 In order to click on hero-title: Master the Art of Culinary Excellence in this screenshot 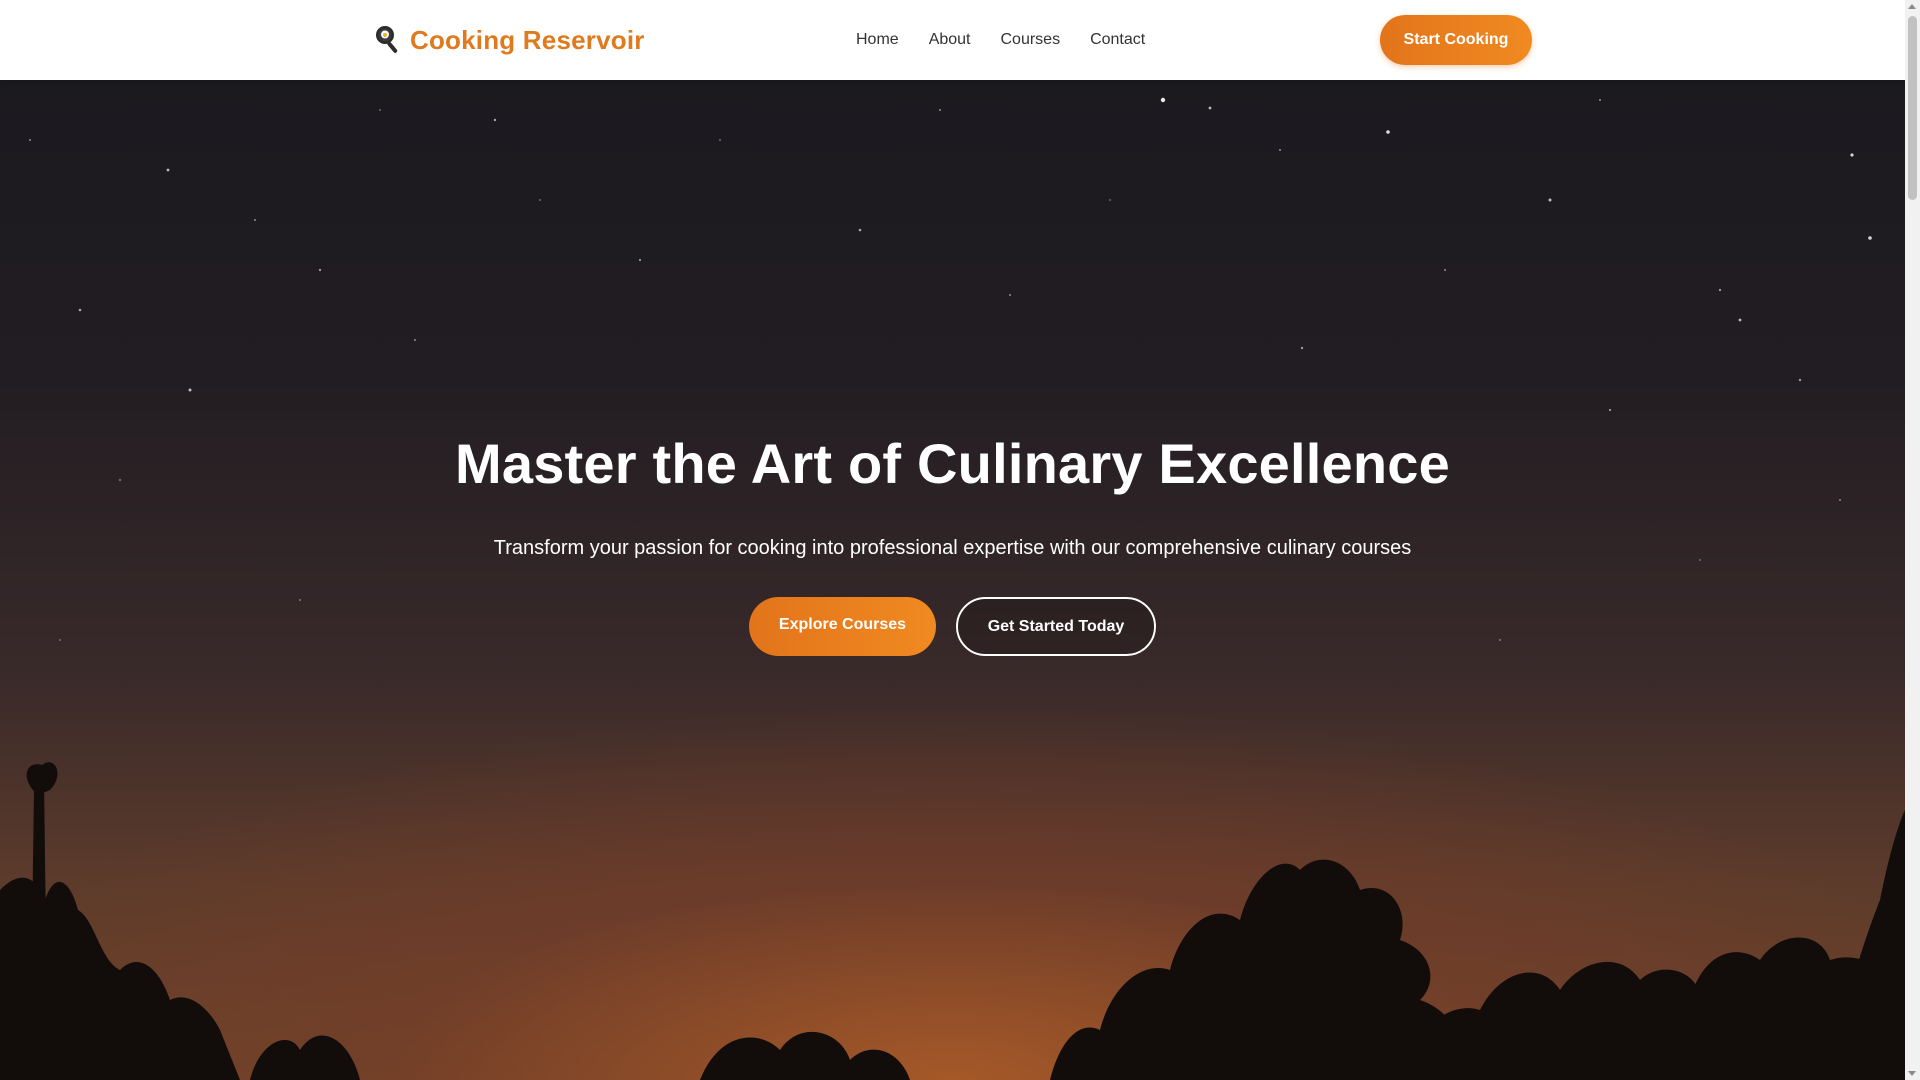, I will do `click(952, 463)`.